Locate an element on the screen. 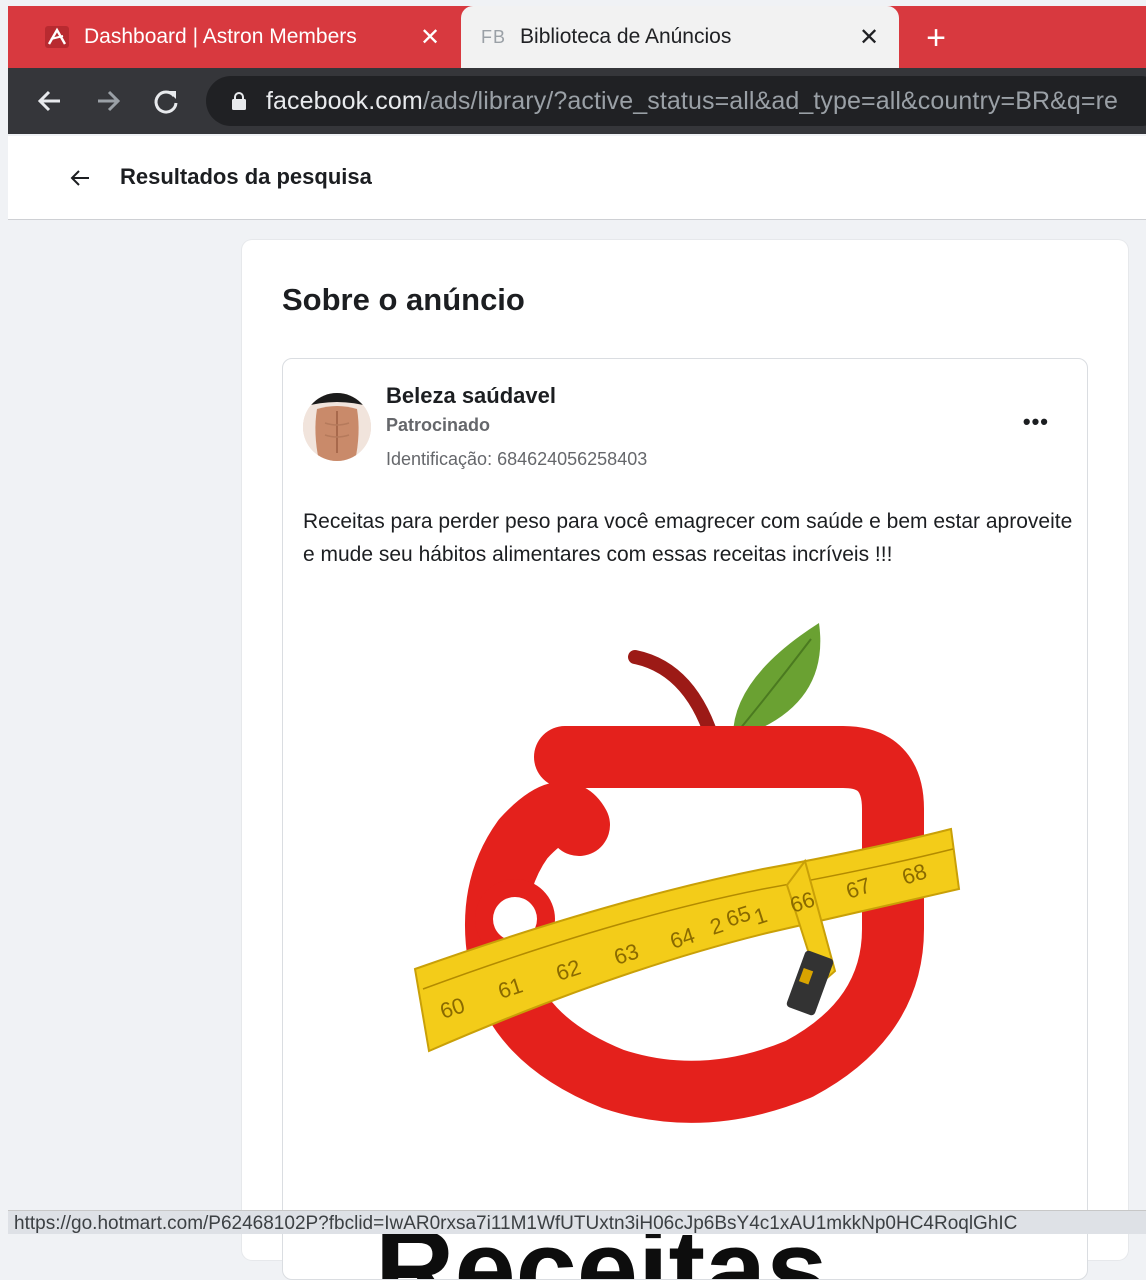 Image resolution: width=1146 pixels, height=1280 pixels. ad-id: Identificação: 684624056258403 is located at coordinates (517, 459).